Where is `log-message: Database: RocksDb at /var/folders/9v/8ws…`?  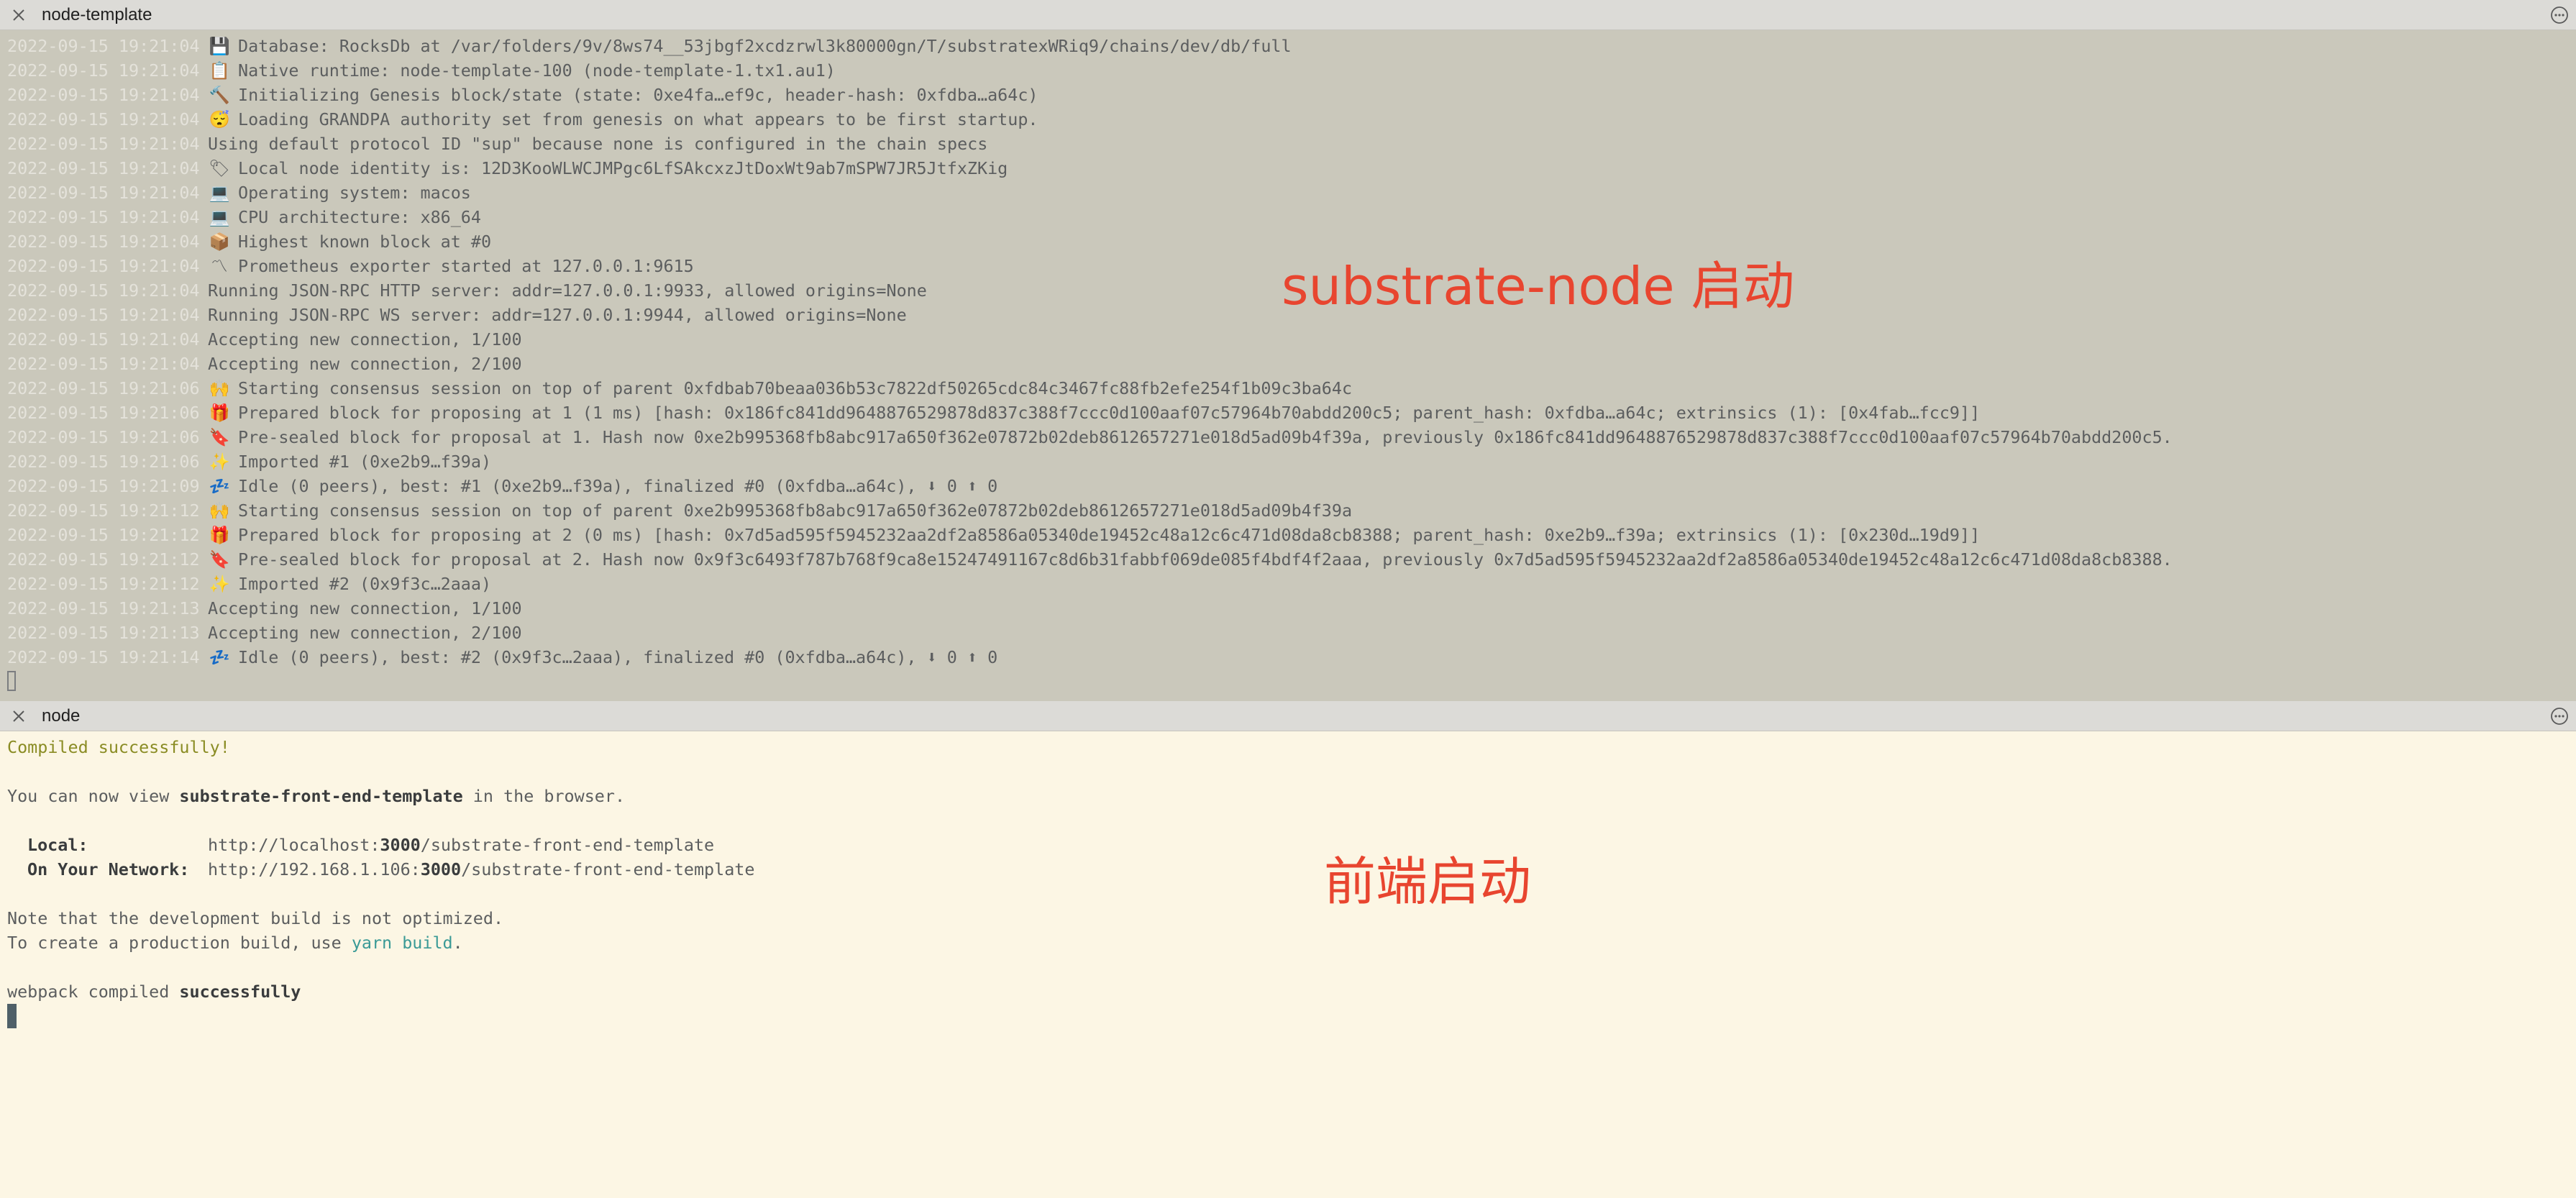 log-message: Database: RocksDb at /var/folders/9v/8ws… is located at coordinates (765, 46).